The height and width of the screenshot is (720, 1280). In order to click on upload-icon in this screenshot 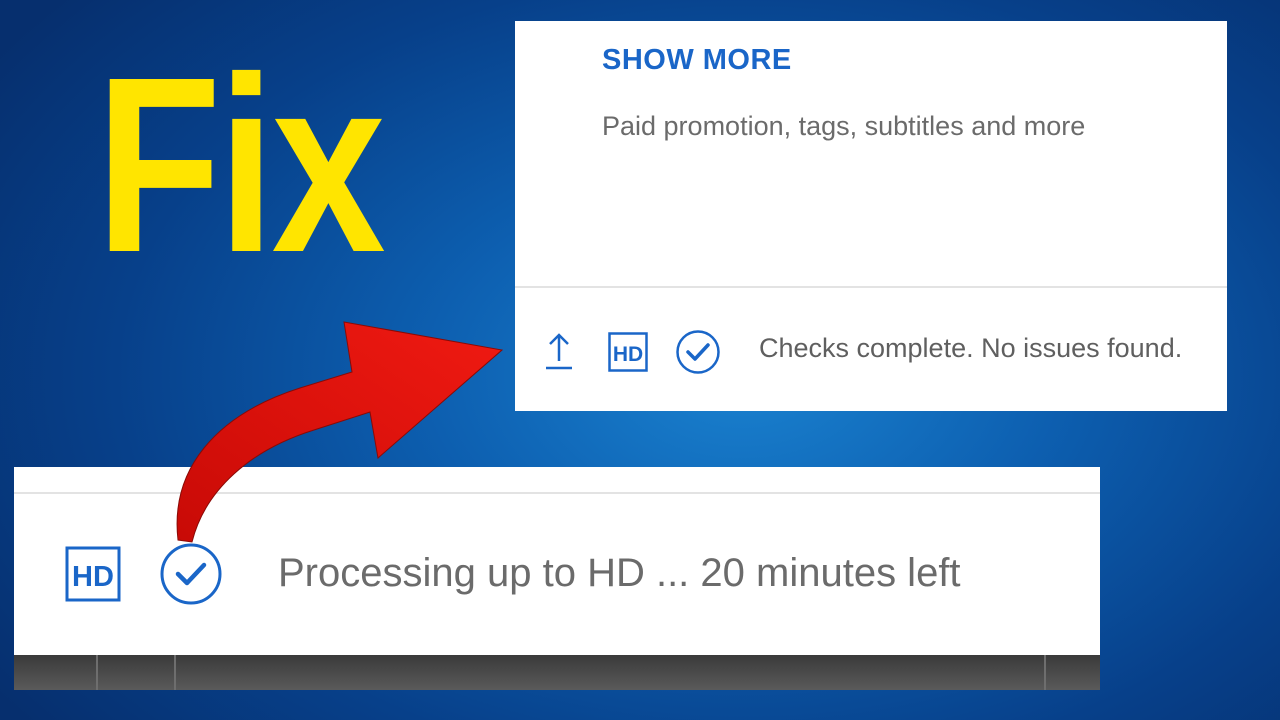, I will do `click(559, 351)`.